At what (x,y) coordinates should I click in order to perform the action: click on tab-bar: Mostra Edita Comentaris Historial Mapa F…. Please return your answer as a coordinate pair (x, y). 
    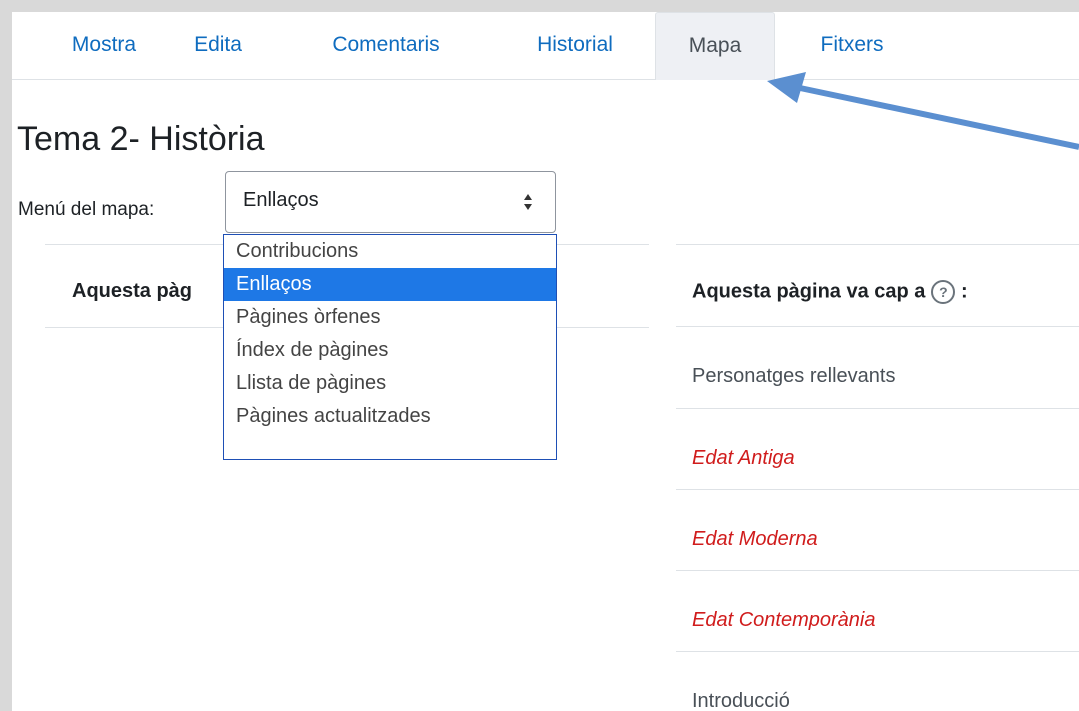
    Looking at the image, I should click on (545, 46).